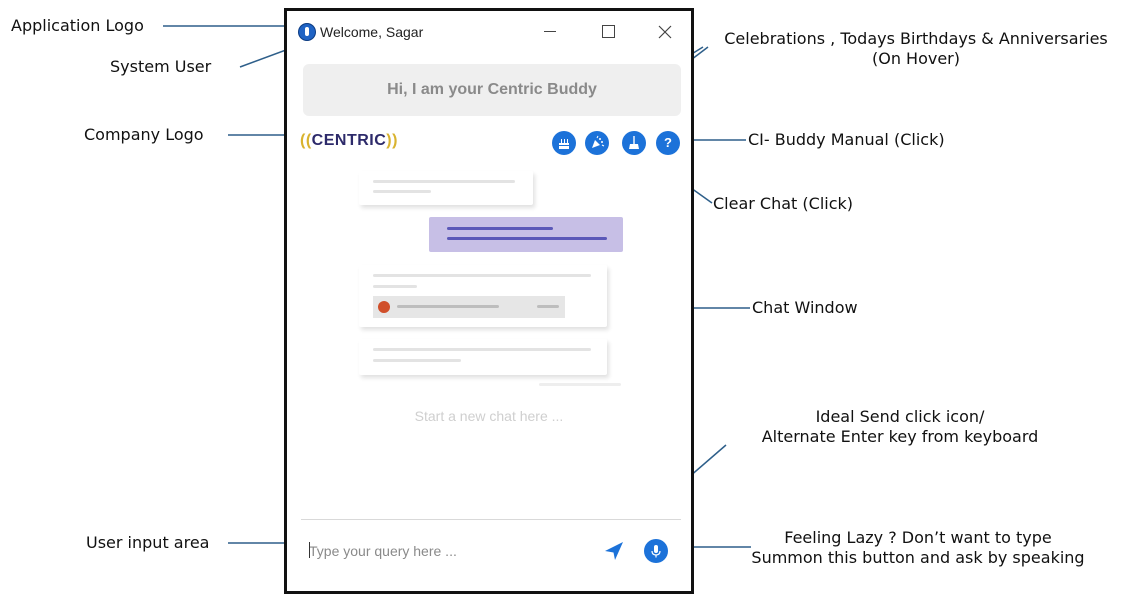 The width and height of the screenshot is (1137, 594). I want to click on greeting-banner: Hi, I am your Centric Buddy, so click(492, 90).